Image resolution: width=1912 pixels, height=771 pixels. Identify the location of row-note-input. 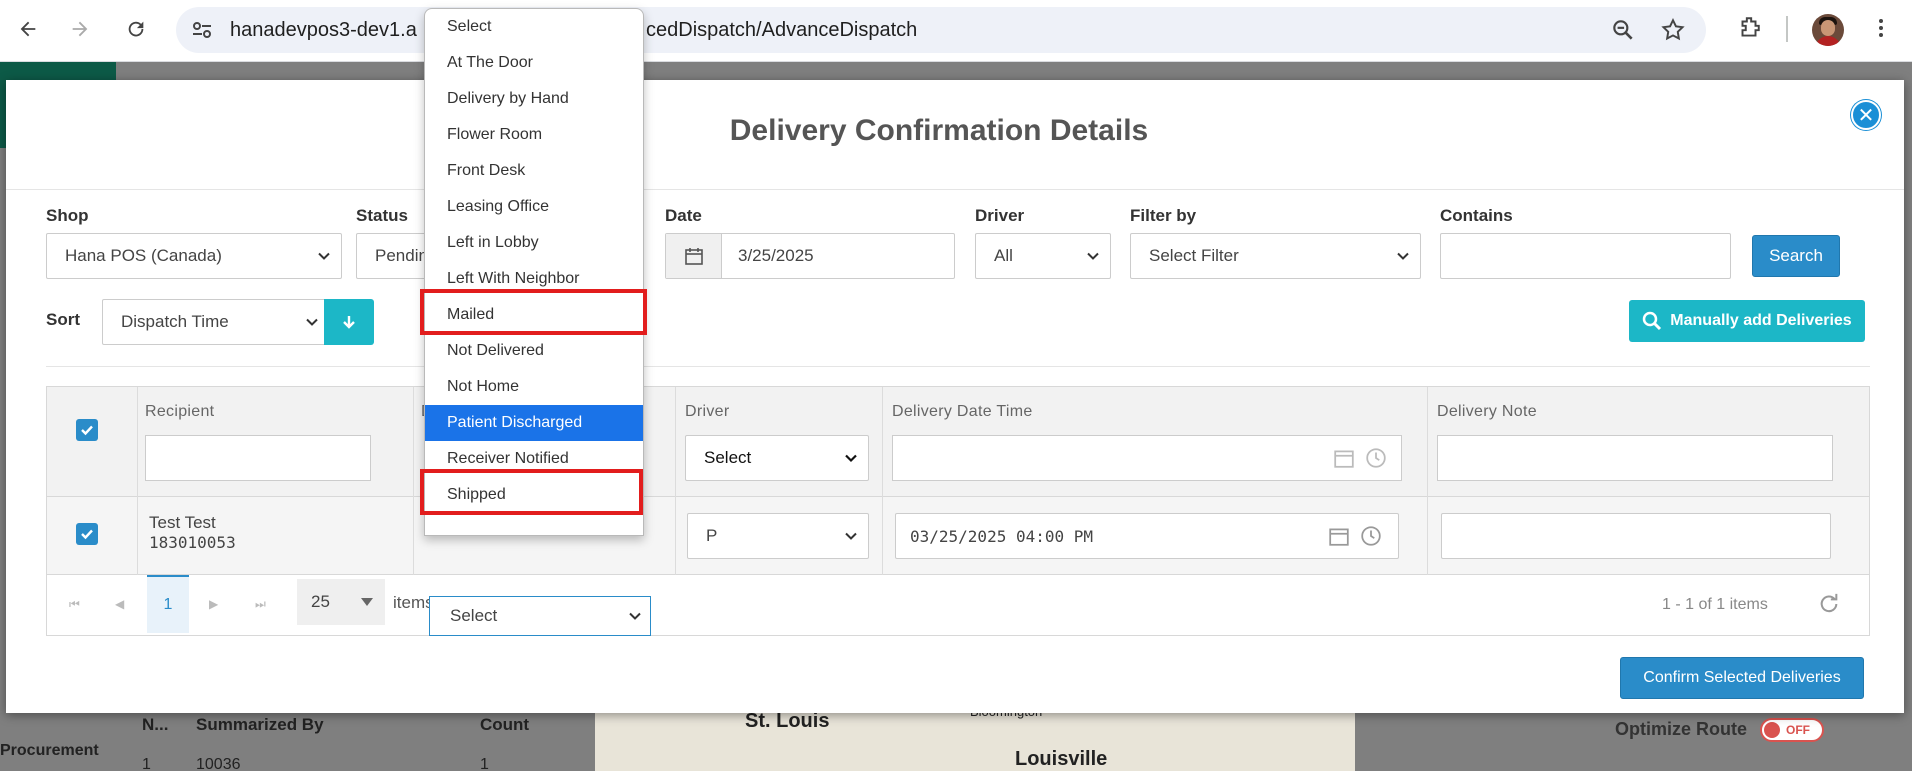
(1636, 536).